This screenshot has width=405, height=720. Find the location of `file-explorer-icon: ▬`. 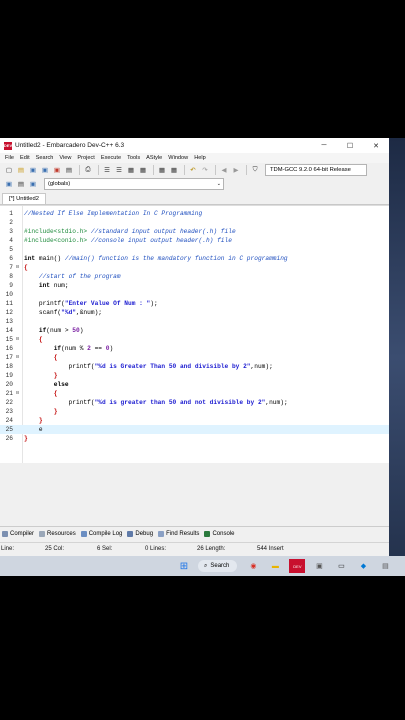

file-explorer-icon: ▬ is located at coordinates (275, 566).